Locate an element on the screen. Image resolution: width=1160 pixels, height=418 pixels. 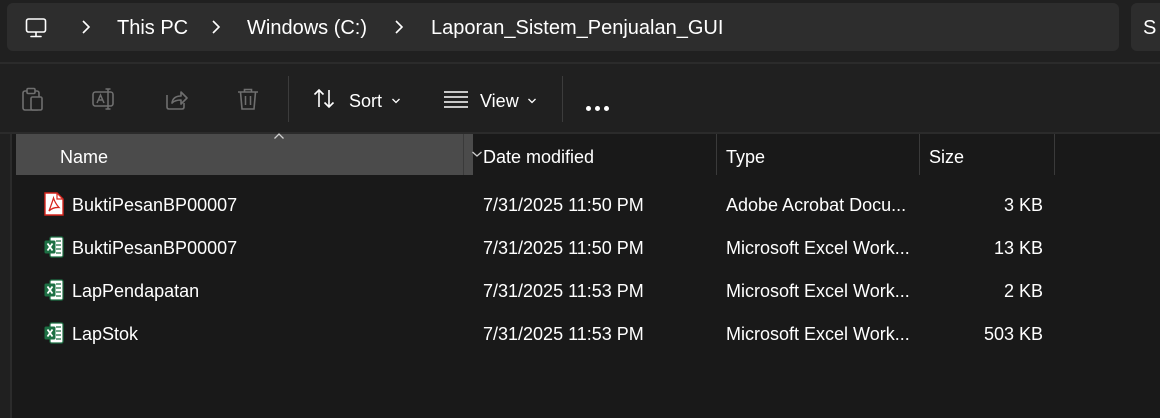
search-box-partial-text: S is located at coordinates (1150, 28).